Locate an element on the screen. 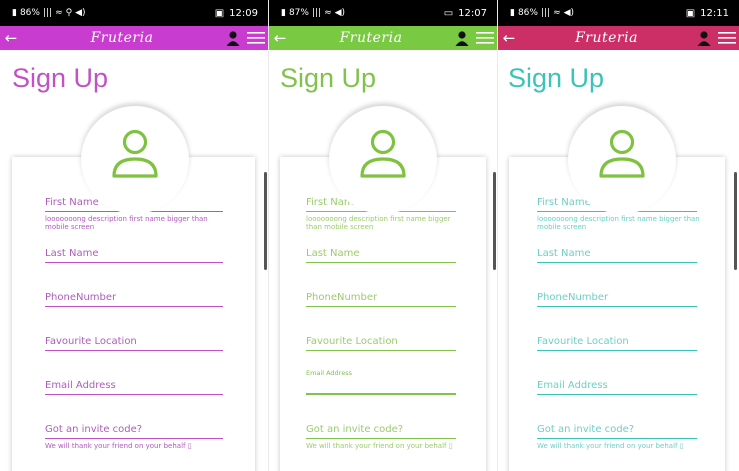 The width and height of the screenshot is (739, 471). email-address-label: Email Address is located at coordinates (329, 373).